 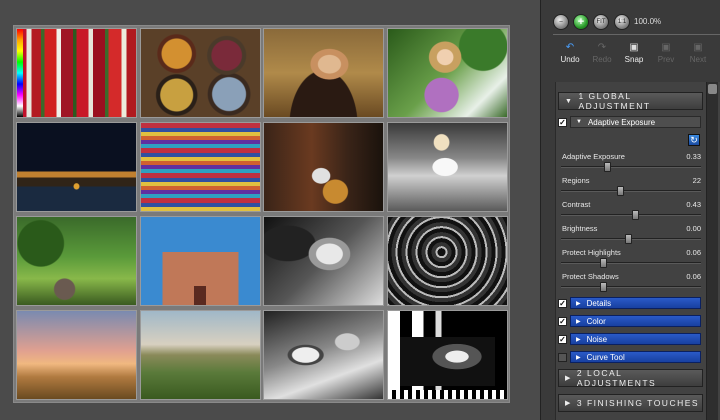 I want to click on noise-title: Noise, so click(x=597, y=339).